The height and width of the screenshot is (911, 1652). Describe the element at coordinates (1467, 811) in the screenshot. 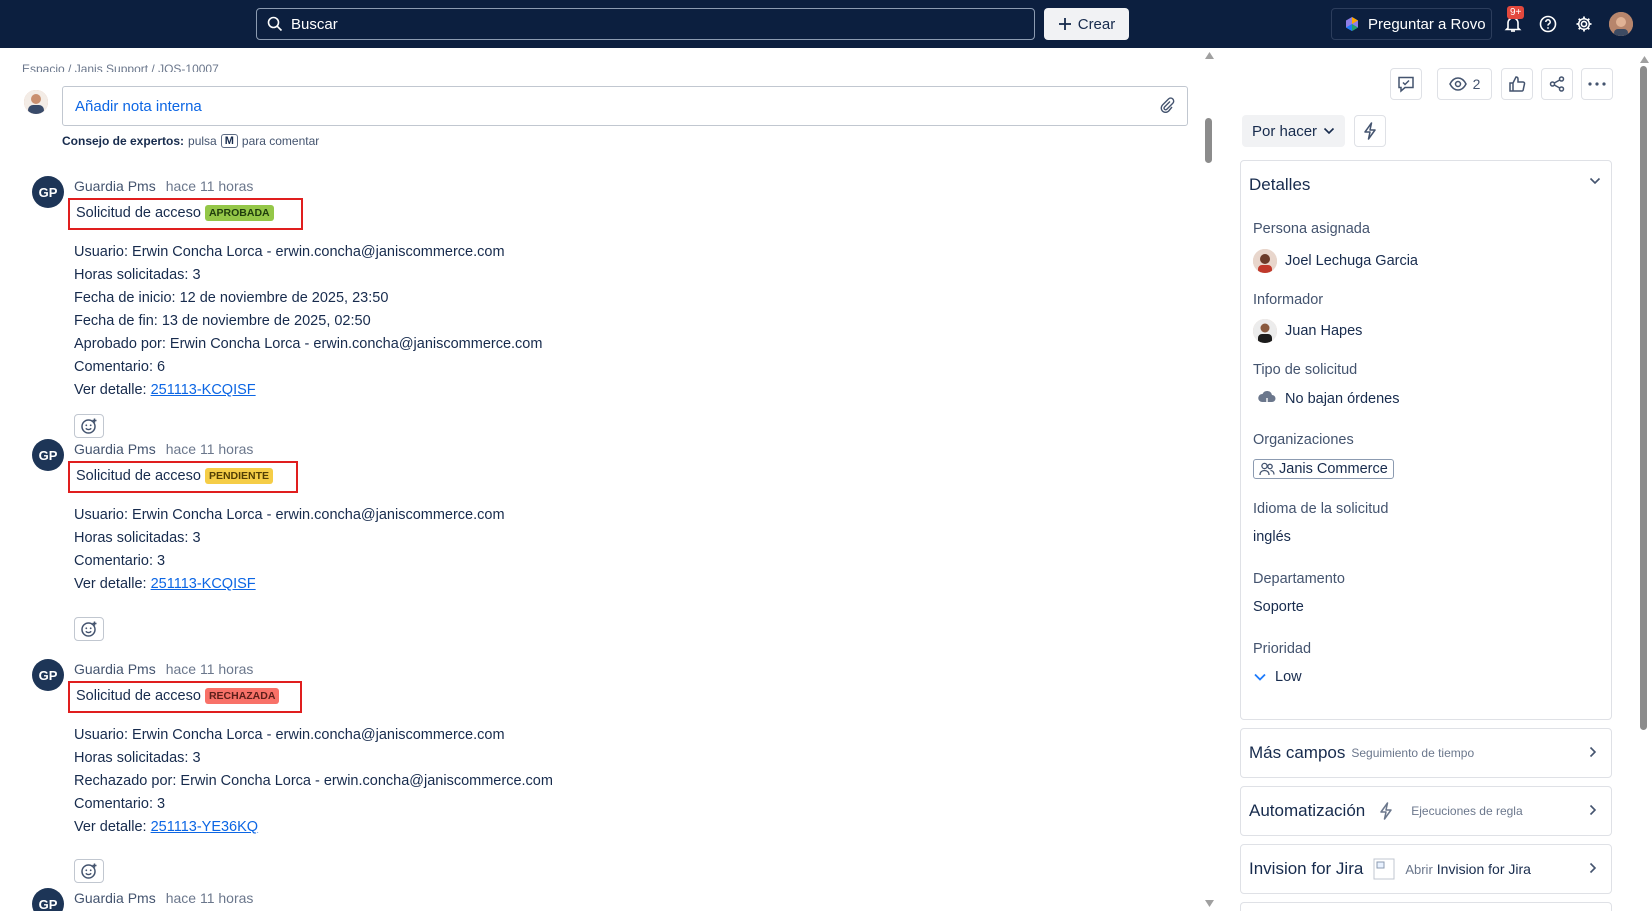

I see `automation-subtitle: Ejecuciones de regla` at that location.